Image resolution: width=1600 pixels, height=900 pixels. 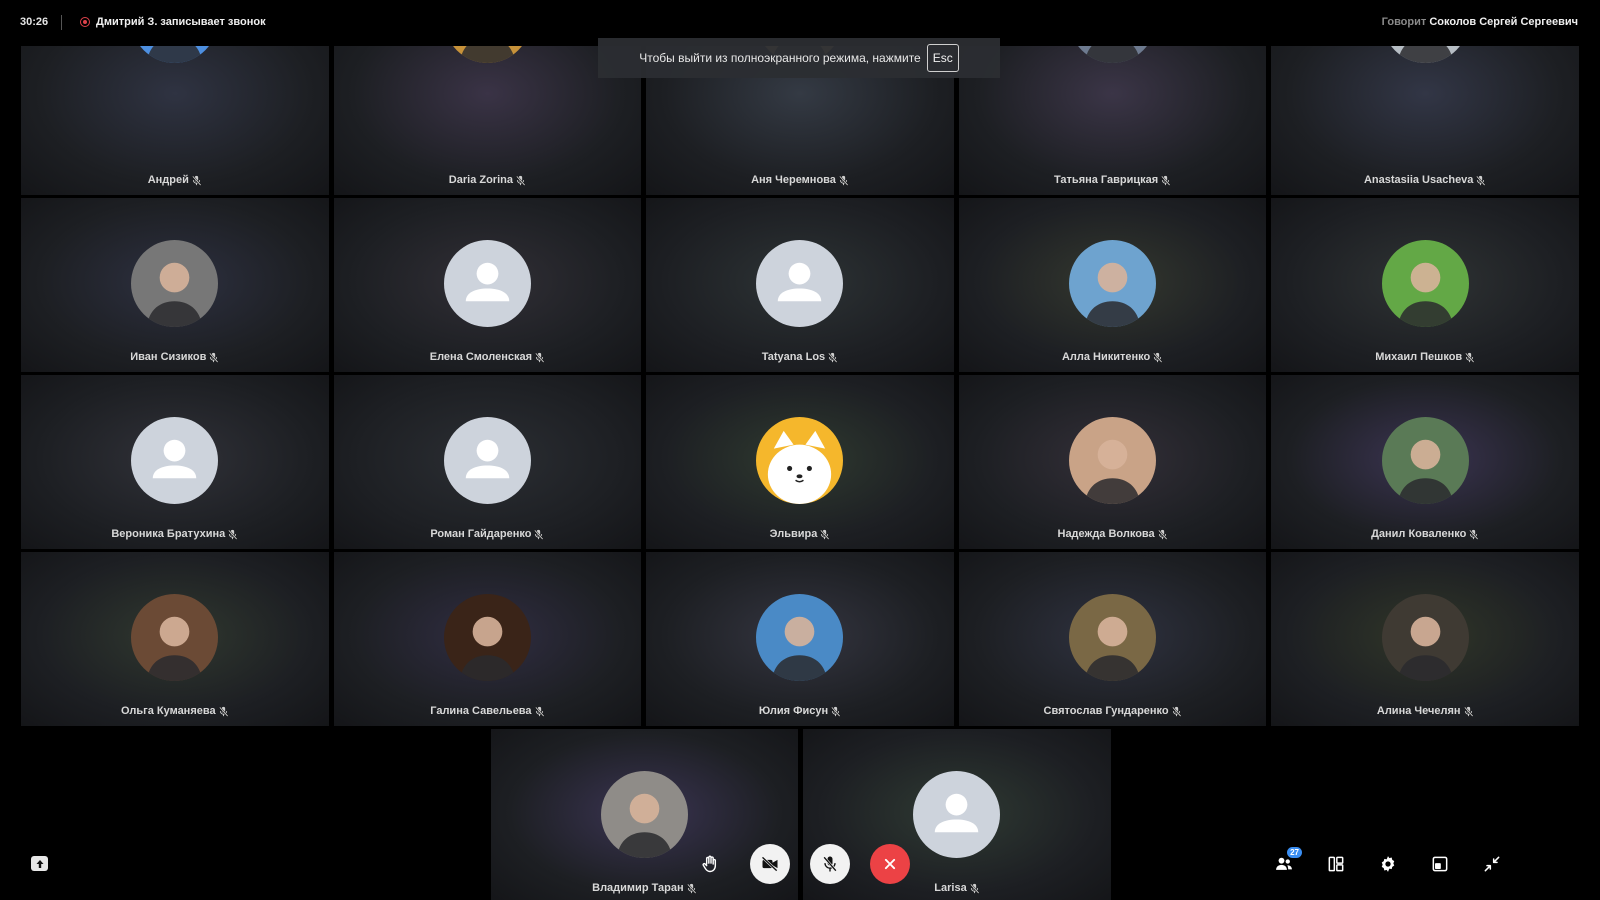 I want to click on participant-name-row: Ольга Куманяева, so click(x=175, y=711).